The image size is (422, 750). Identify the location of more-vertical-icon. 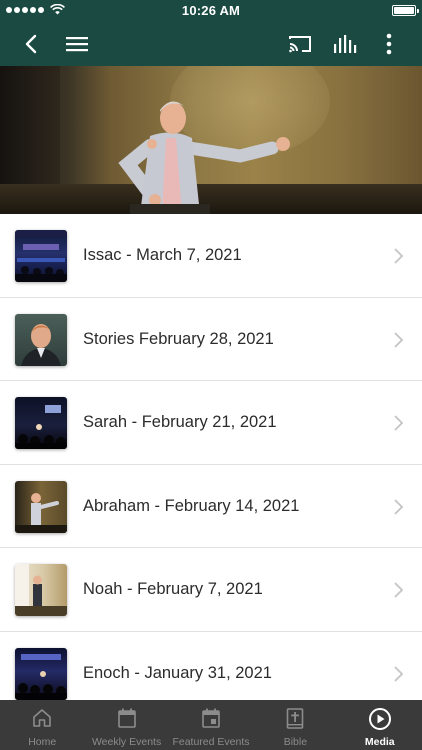
(389, 44).